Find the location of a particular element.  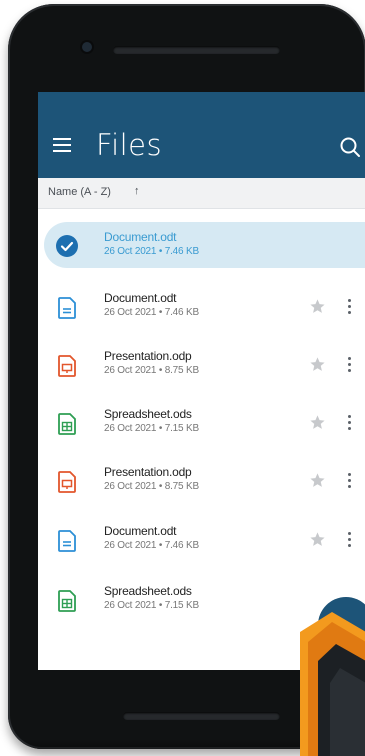

bottom-speaker is located at coordinates (201, 716).